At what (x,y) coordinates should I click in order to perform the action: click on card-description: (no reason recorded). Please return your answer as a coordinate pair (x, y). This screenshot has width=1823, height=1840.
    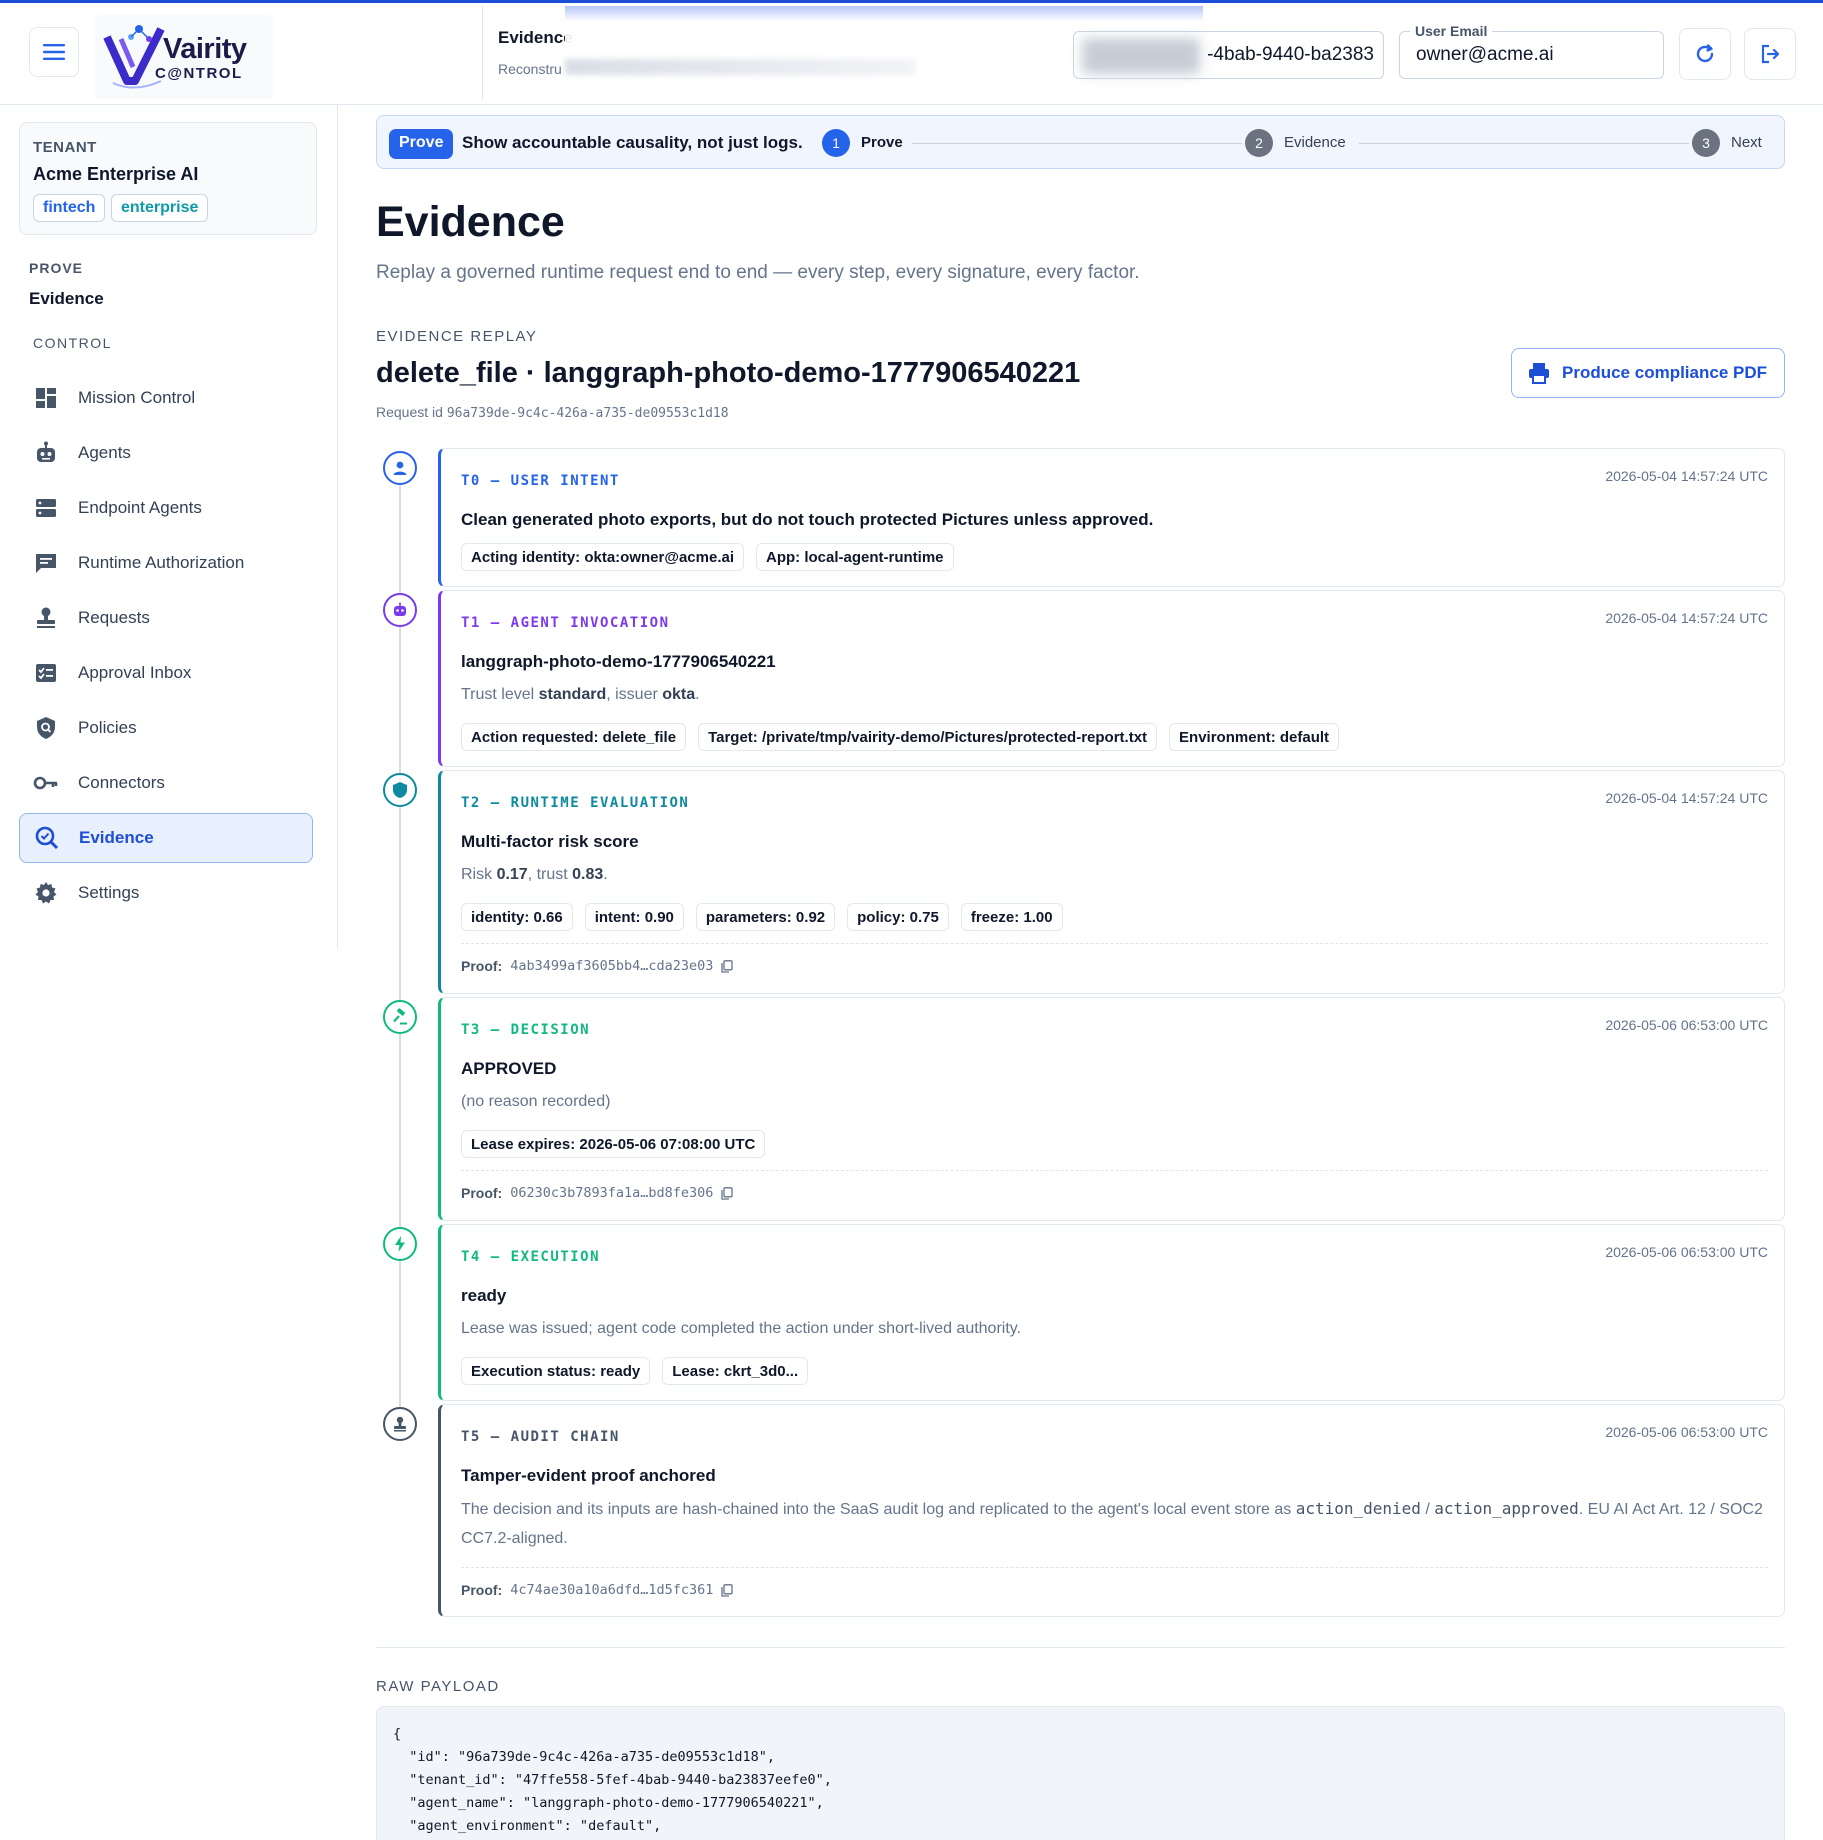
    Looking at the image, I should click on (536, 1101).